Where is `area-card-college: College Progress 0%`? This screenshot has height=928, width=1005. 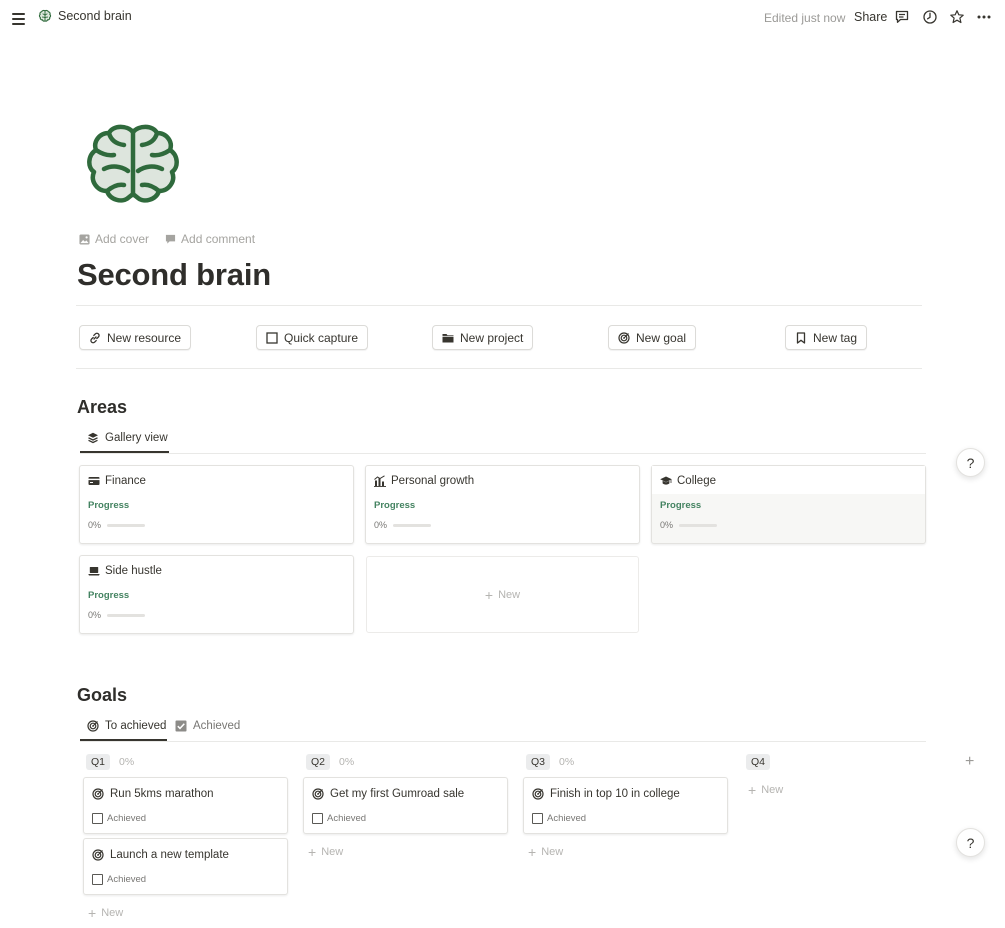
area-card-college: College Progress 0% is located at coordinates (788, 504).